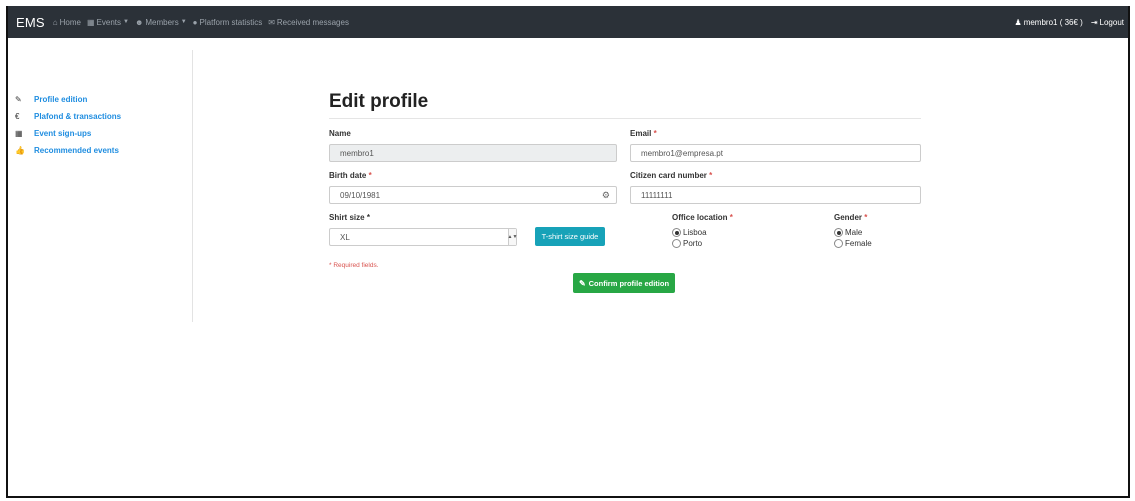 This screenshot has height=501, width=1135. I want to click on brand-logo: EMS, so click(30, 22).